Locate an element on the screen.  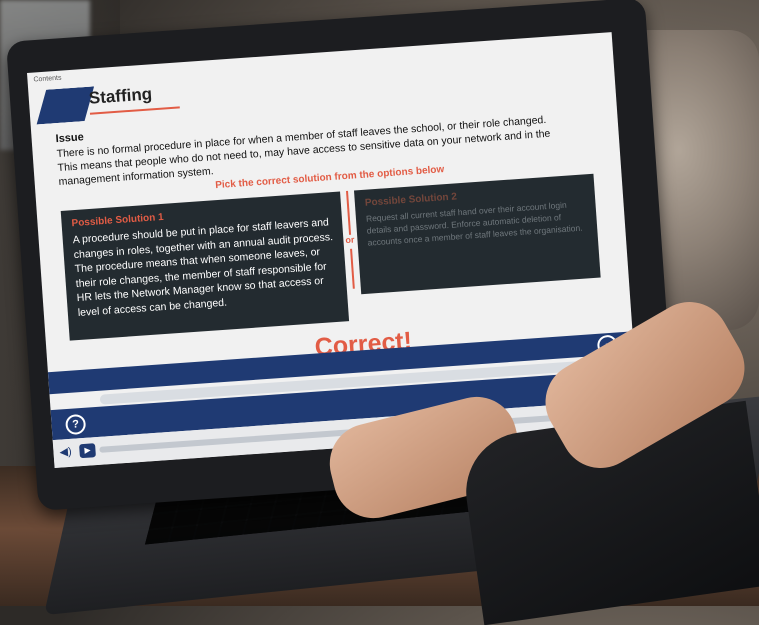
play-icon: ▶ is located at coordinates (87, 451).